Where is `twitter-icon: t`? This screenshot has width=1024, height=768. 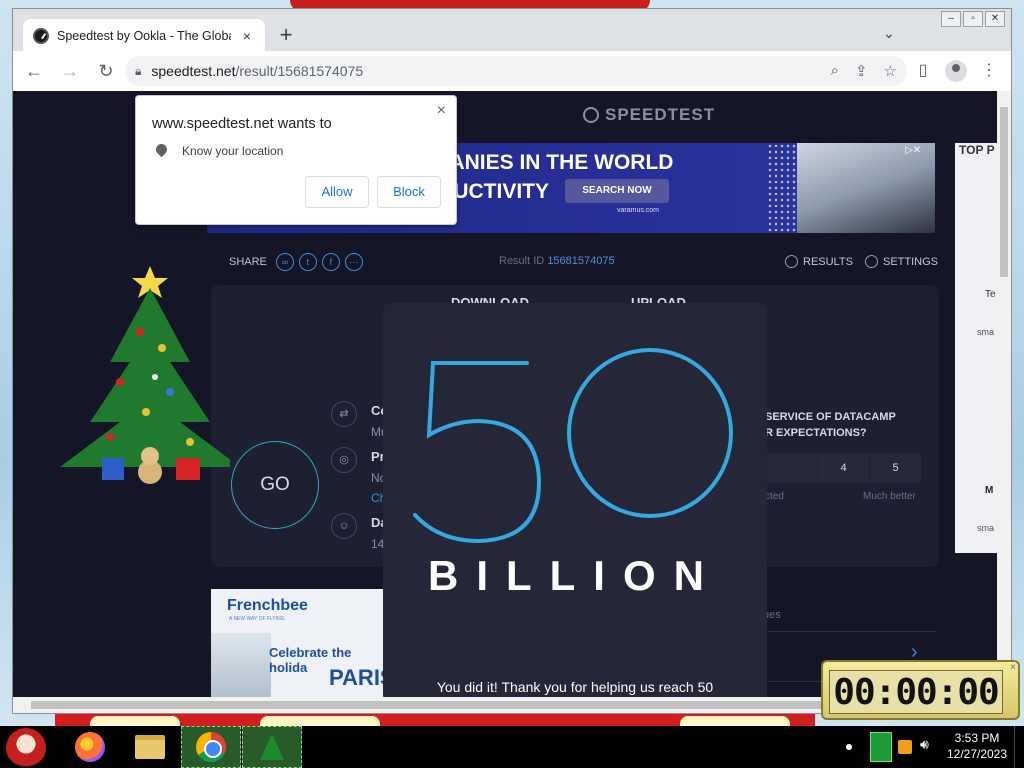
twitter-icon: t is located at coordinates (307, 262).